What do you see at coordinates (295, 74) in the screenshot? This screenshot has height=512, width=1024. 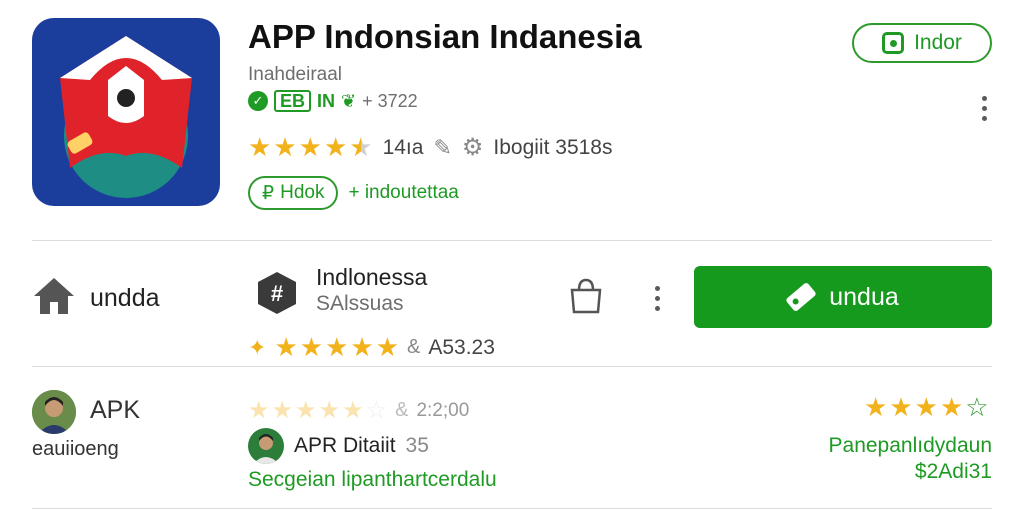 I see `app-subtitle: Inahdeiraal` at bounding box center [295, 74].